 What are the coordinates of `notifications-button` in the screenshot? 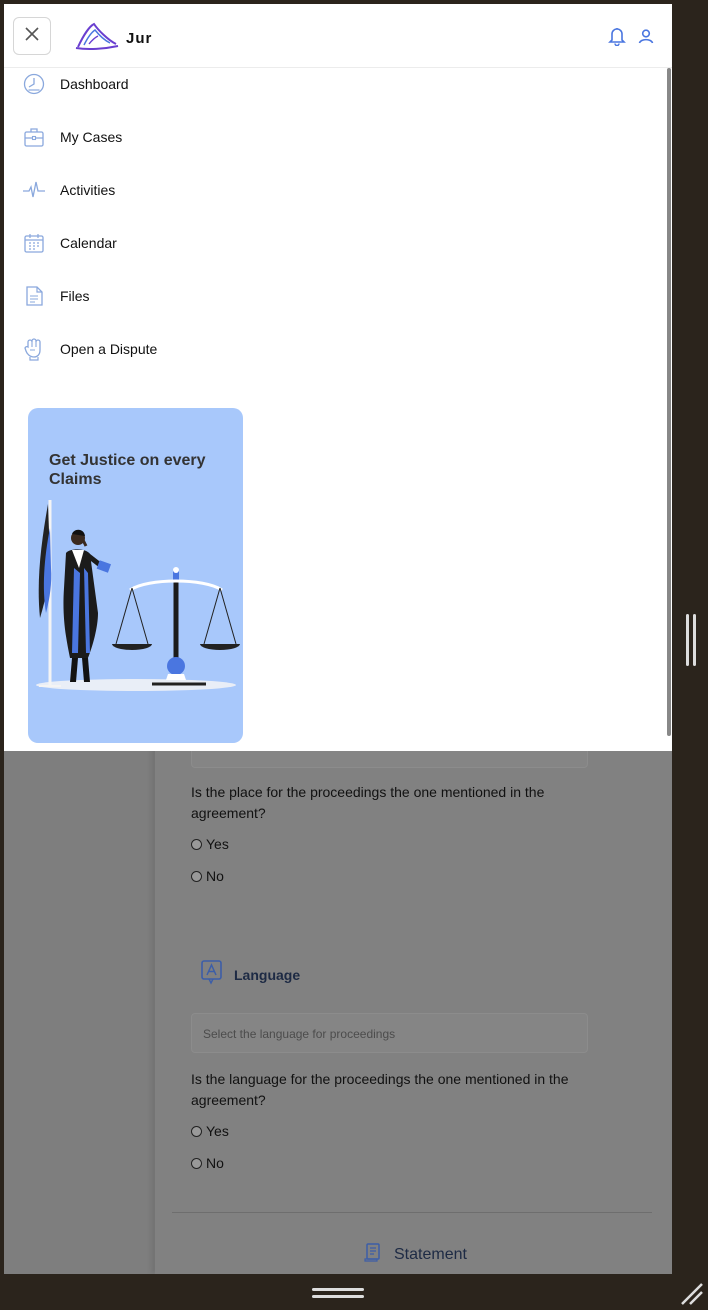 It's located at (617, 38).